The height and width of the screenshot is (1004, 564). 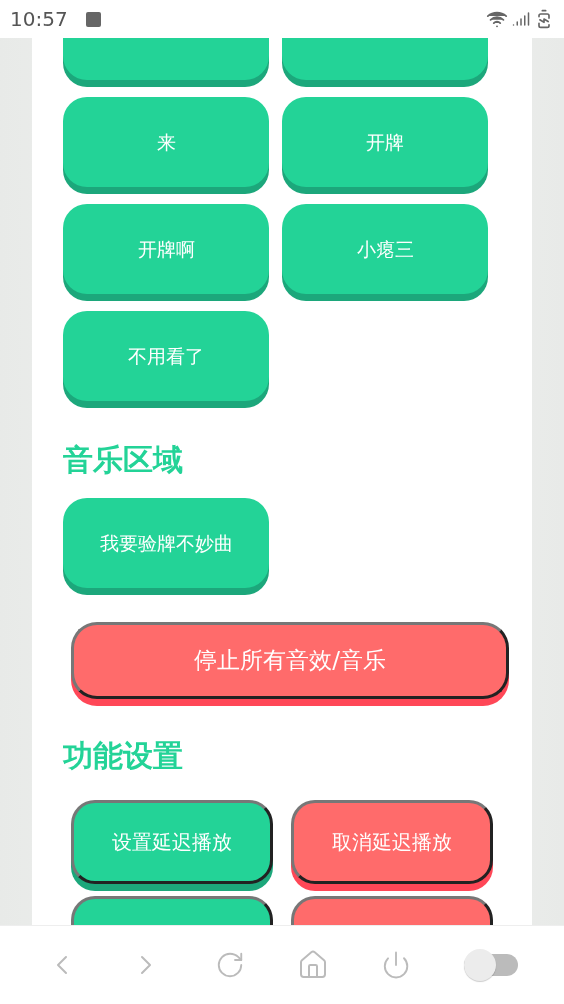 What do you see at coordinates (123, 756) in the screenshot?
I see `section-title: 功能设置` at bounding box center [123, 756].